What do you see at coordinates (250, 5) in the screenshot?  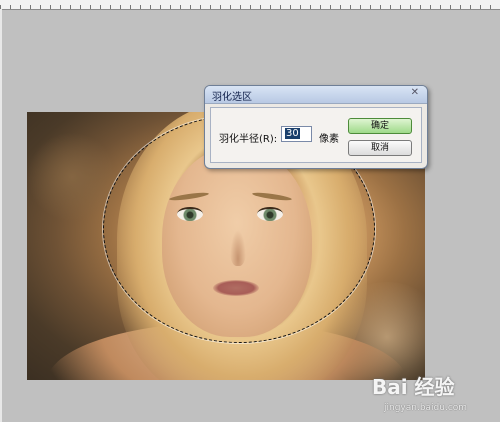 I see `top-ruler` at bounding box center [250, 5].